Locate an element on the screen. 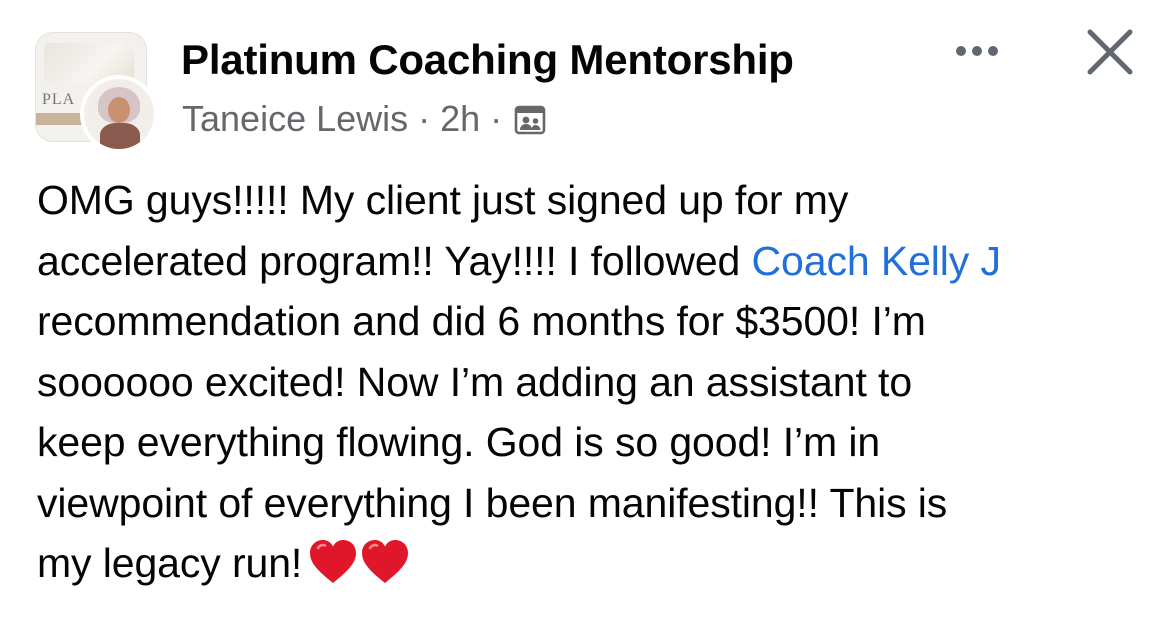 This screenshot has width=1170, height=620. post-text-segment: accelerated program!! Yay!!!! I followed is located at coordinates (394, 260).